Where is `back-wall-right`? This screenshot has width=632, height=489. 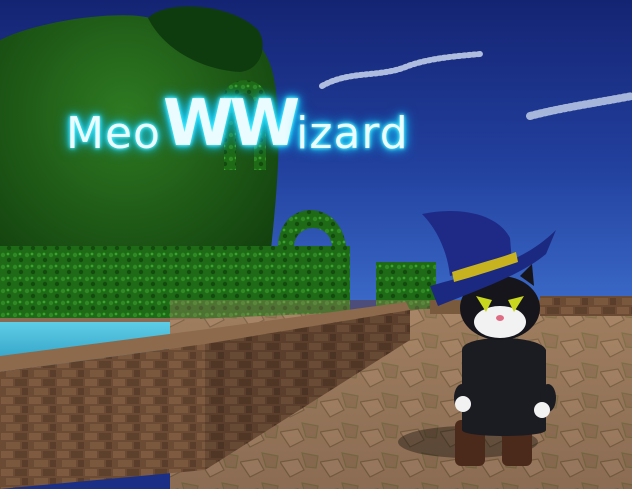
back-wall-right is located at coordinates (586, 306).